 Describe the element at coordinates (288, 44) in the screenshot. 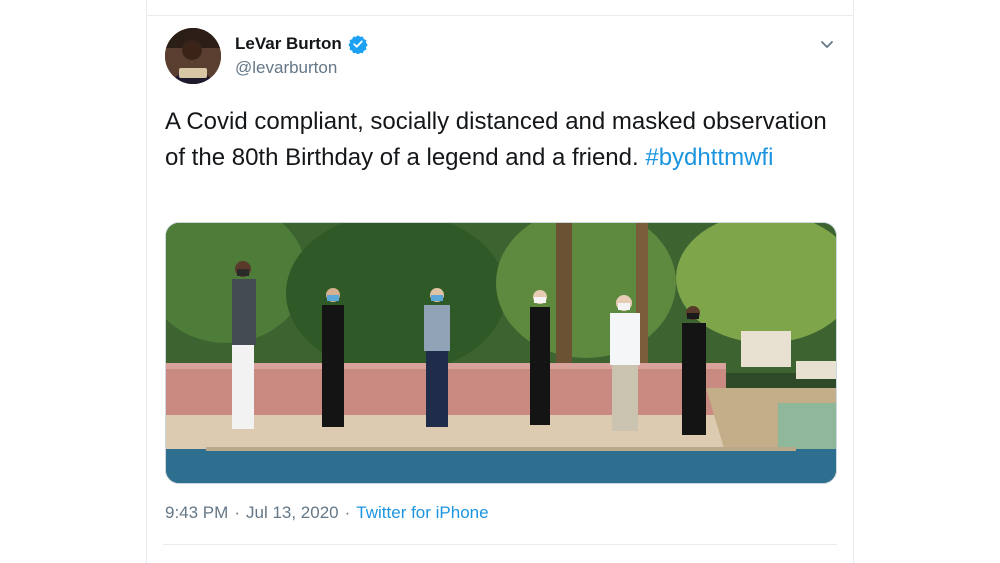

I see `display-name: LeVar Burton` at that location.